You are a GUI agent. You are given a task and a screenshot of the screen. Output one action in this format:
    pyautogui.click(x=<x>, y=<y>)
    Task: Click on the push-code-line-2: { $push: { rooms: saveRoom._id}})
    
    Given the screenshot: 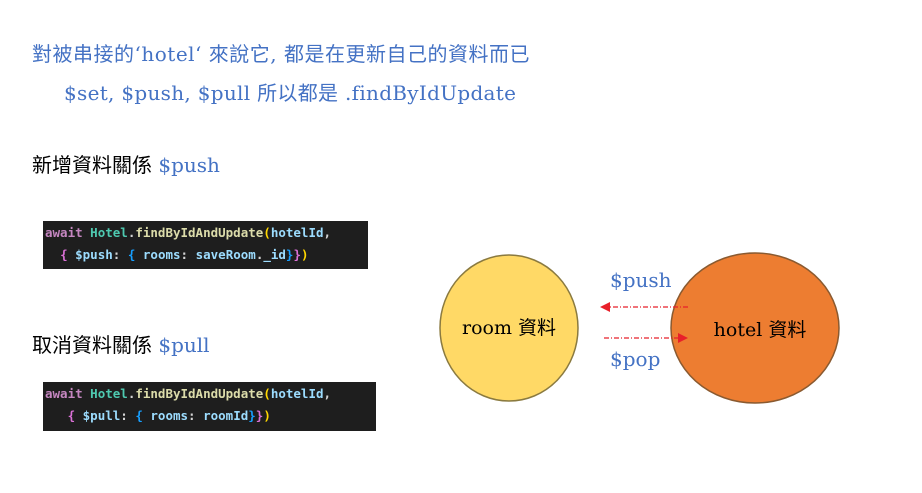 What is the action you would take?
    pyautogui.click(x=205, y=255)
    